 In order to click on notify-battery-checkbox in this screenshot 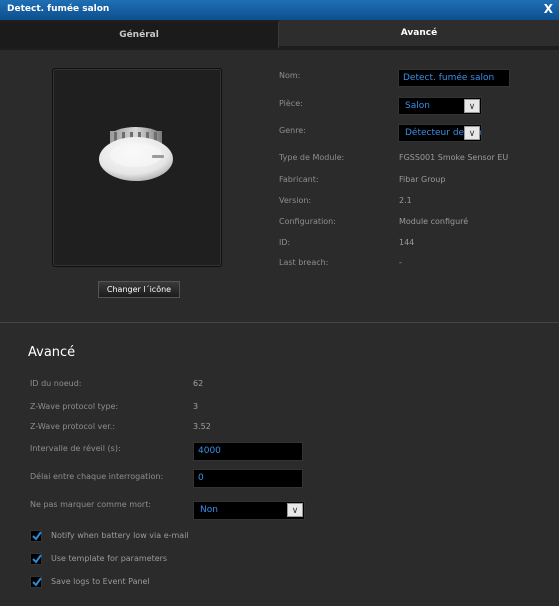, I will do `click(36, 536)`.